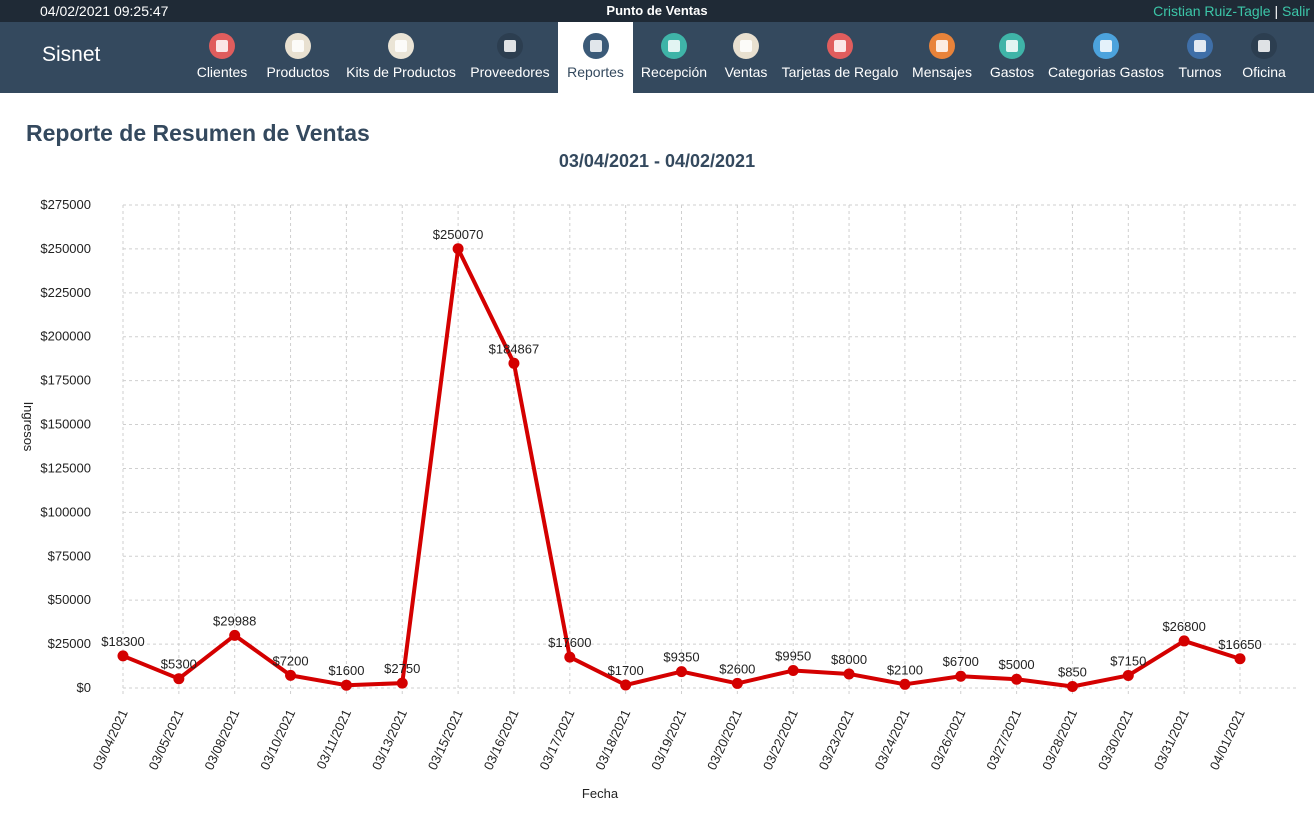  Describe the element at coordinates (1239, 644) in the screenshot. I see `data-label: $16650` at that location.